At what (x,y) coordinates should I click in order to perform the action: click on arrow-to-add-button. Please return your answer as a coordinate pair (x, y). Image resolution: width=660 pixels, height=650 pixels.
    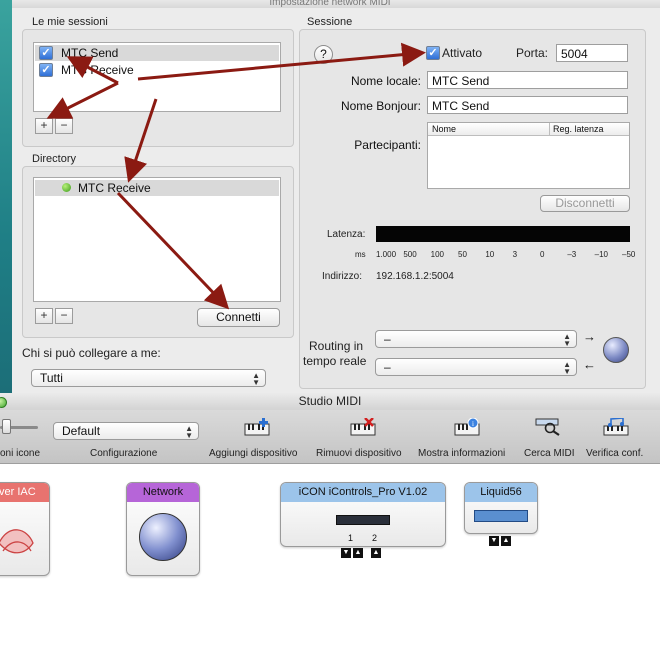
    Looking at the image, I should click on (82, 100).